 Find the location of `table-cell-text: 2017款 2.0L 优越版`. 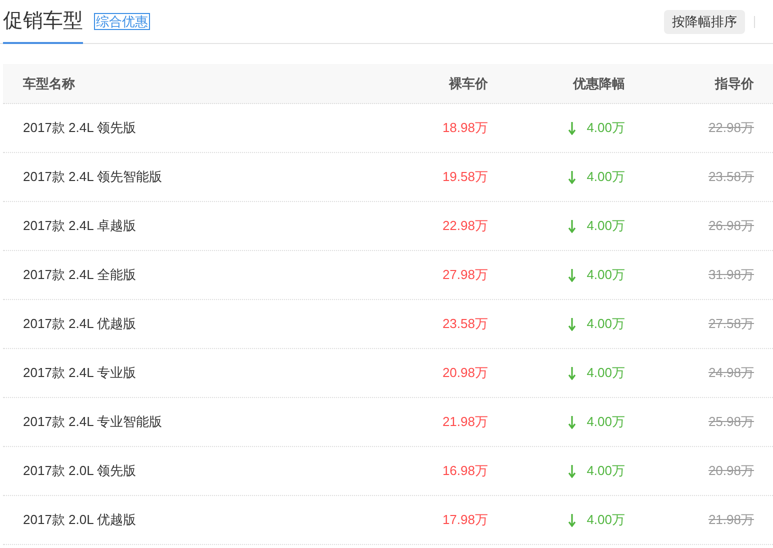

table-cell-text: 2017款 2.0L 优越版 is located at coordinates (79, 520).